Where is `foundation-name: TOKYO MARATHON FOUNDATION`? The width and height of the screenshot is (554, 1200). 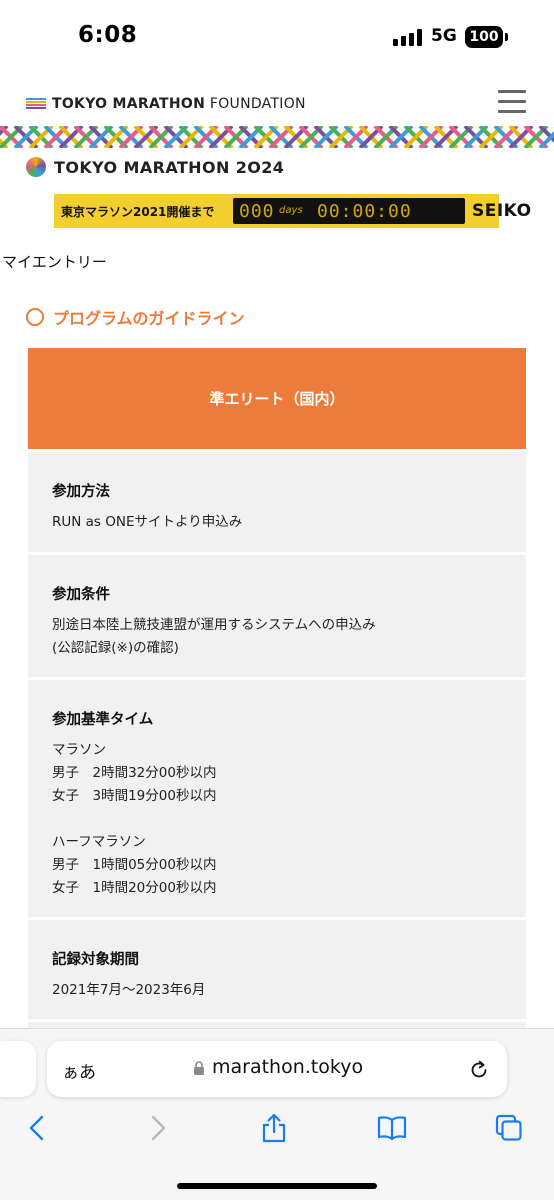 foundation-name: TOKYO MARATHON FOUNDATION is located at coordinates (179, 104).